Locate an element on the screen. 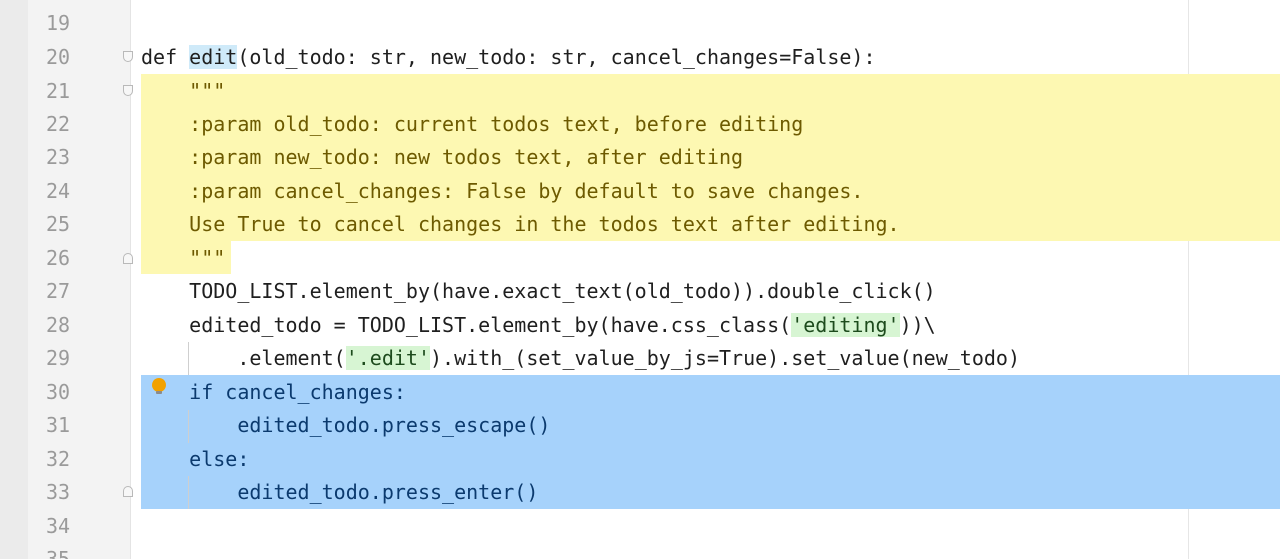  code-line: 19 is located at coordinates (640, 23).